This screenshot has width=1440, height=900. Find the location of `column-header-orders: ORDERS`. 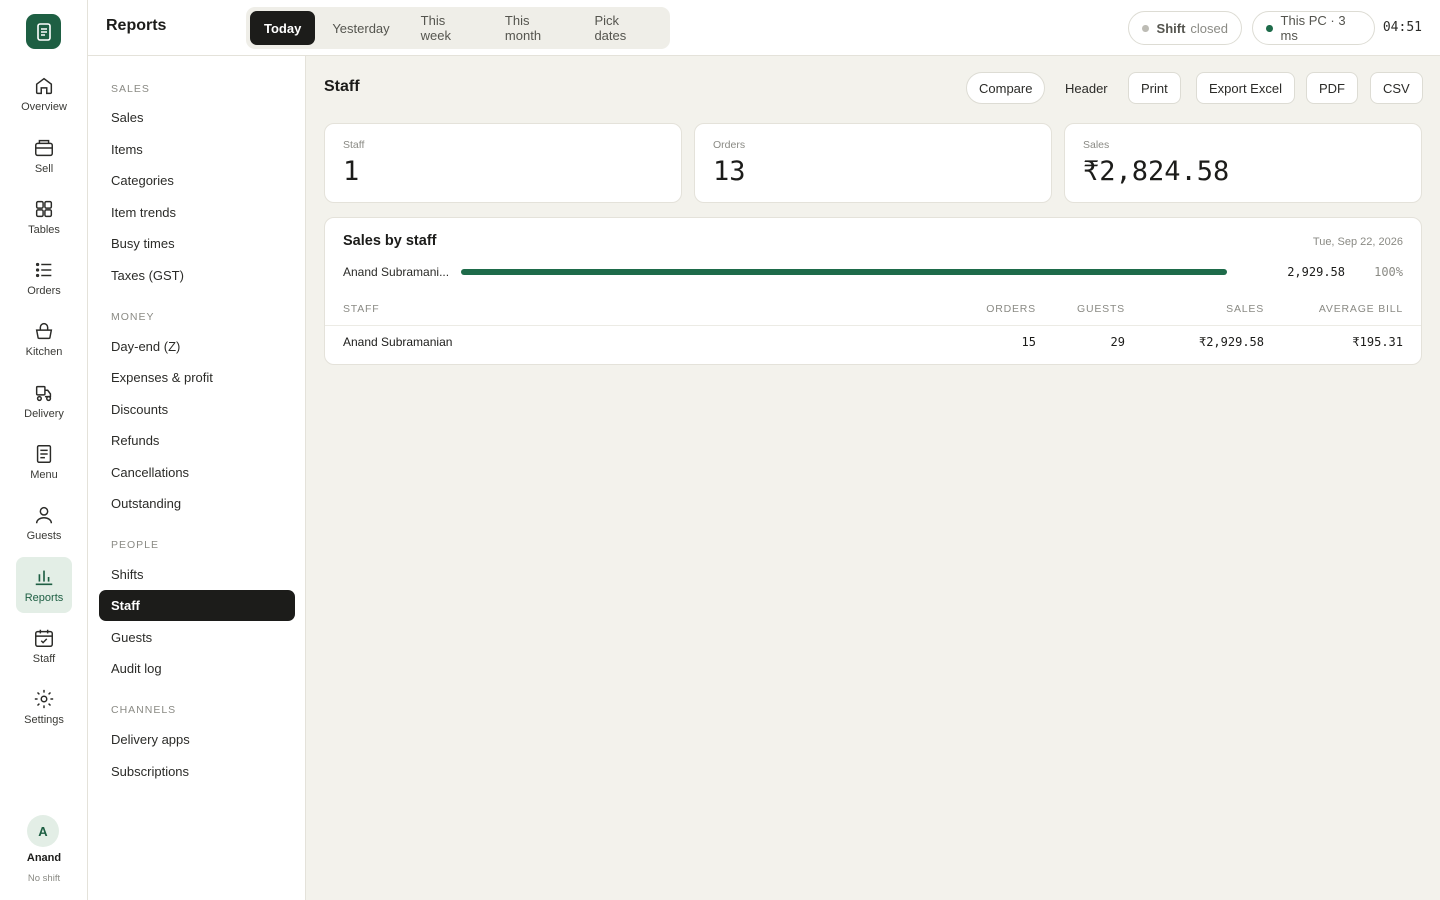

column-header-orders: ORDERS is located at coordinates (1011, 309).